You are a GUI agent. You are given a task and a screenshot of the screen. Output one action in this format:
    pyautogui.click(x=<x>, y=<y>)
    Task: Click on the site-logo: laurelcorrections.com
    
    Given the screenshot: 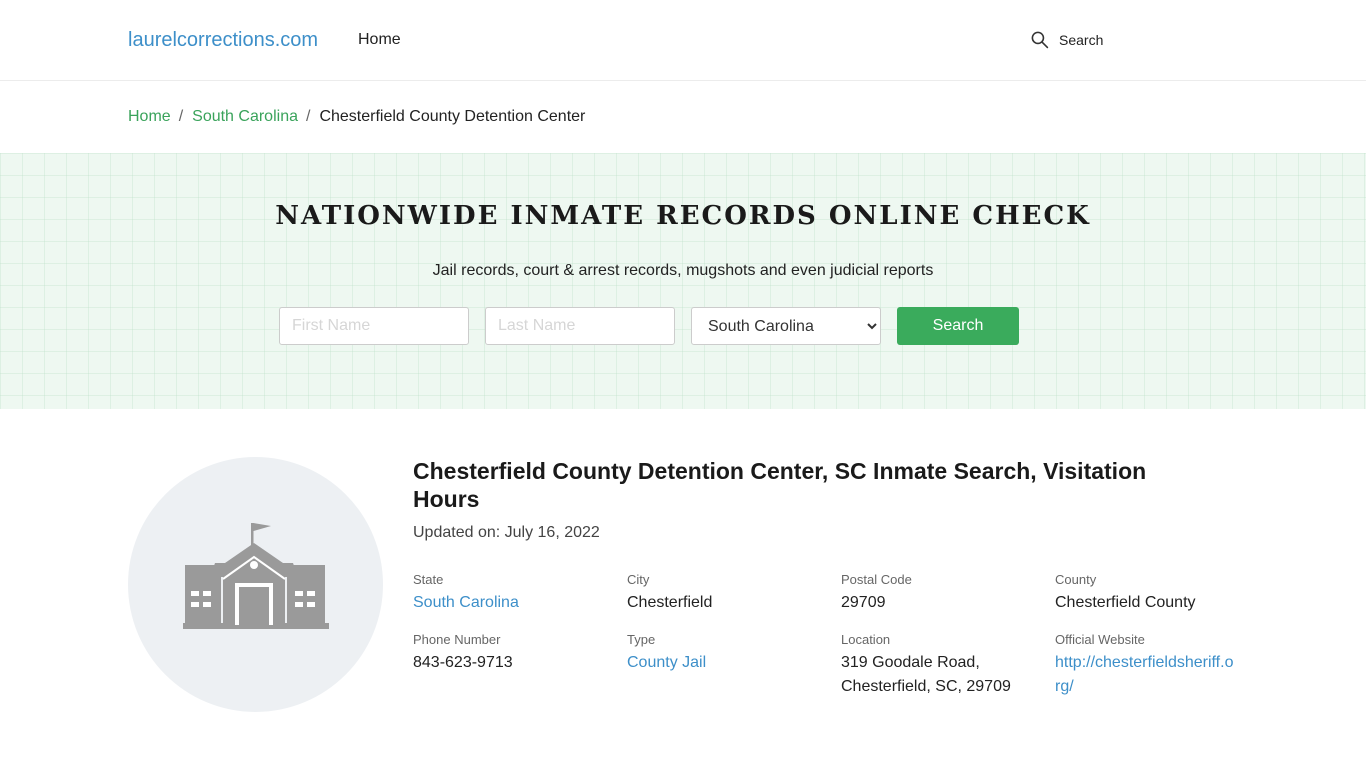 What is the action you would take?
    pyautogui.click(x=223, y=40)
    